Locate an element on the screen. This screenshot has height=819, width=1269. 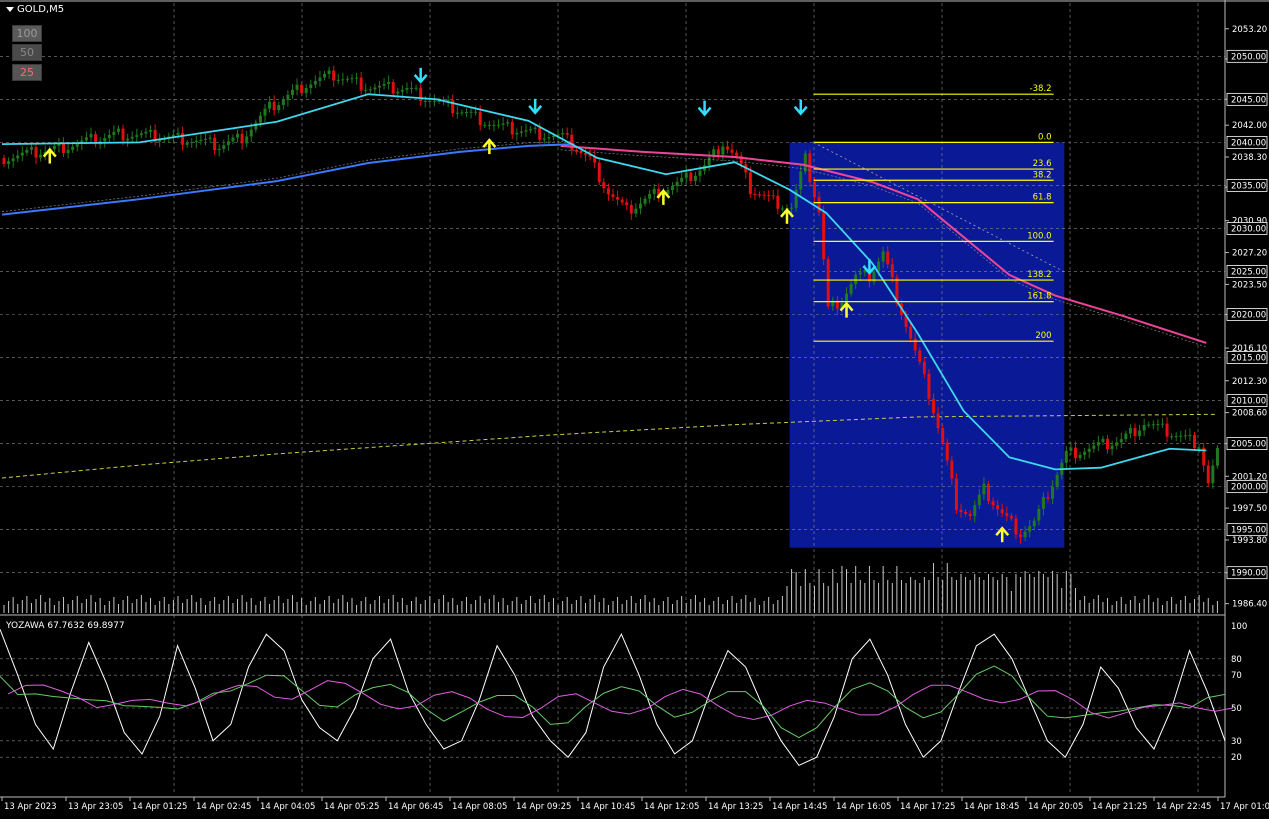
symbol-label: GOLD,M5 is located at coordinates (35, 9).